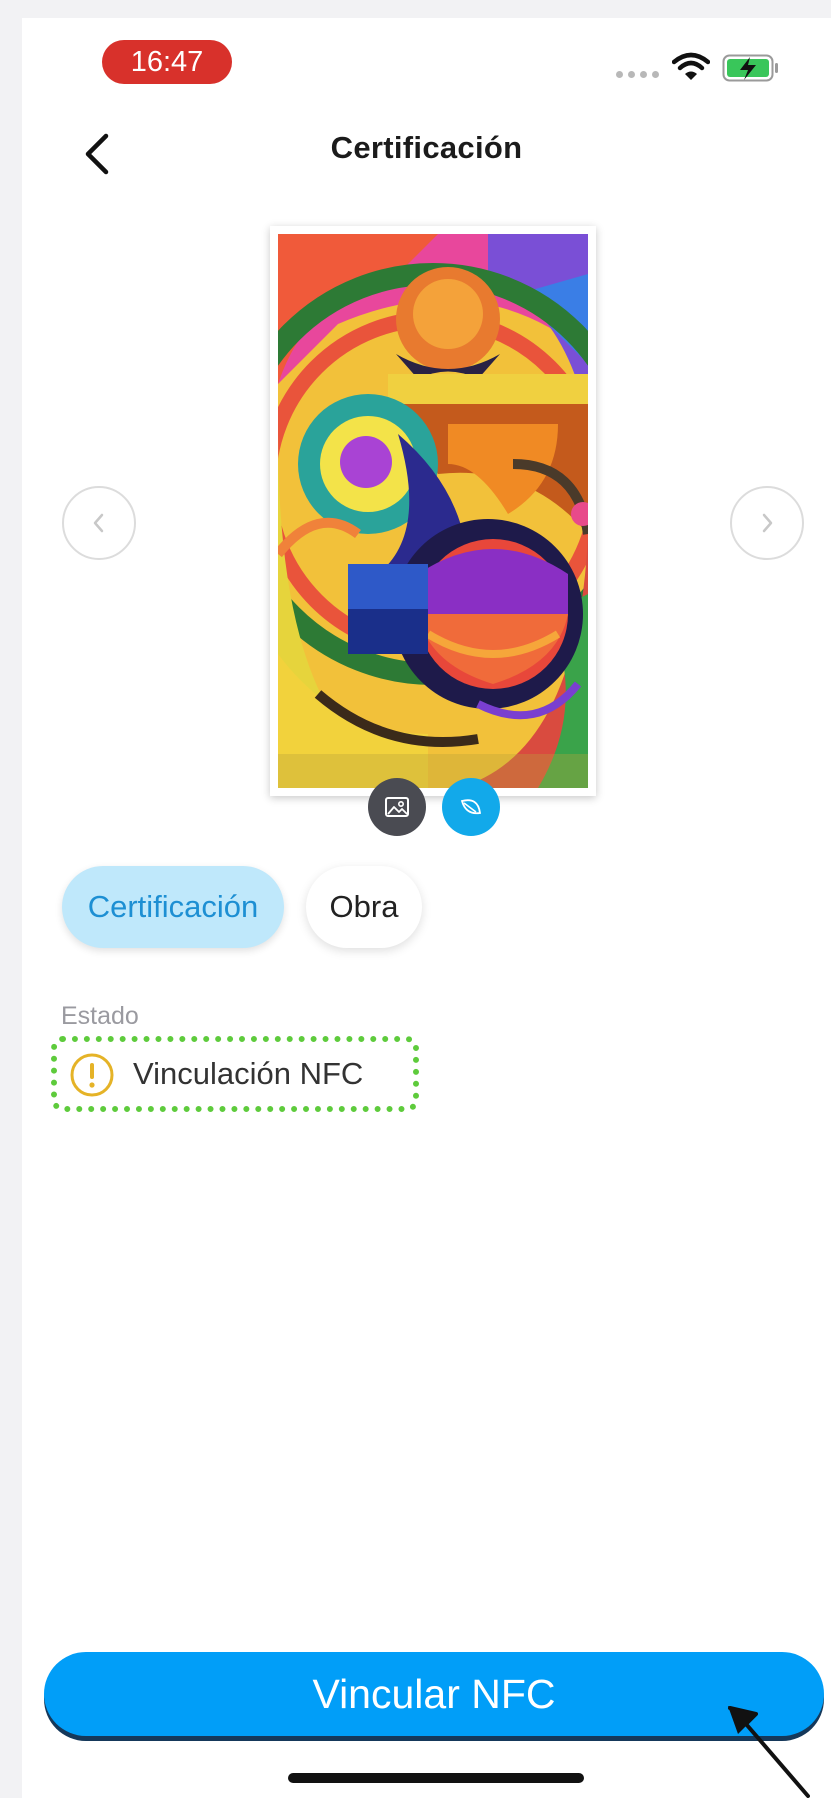 The height and width of the screenshot is (1798, 831). I want to click on leaf-icon, so click(471, 807).